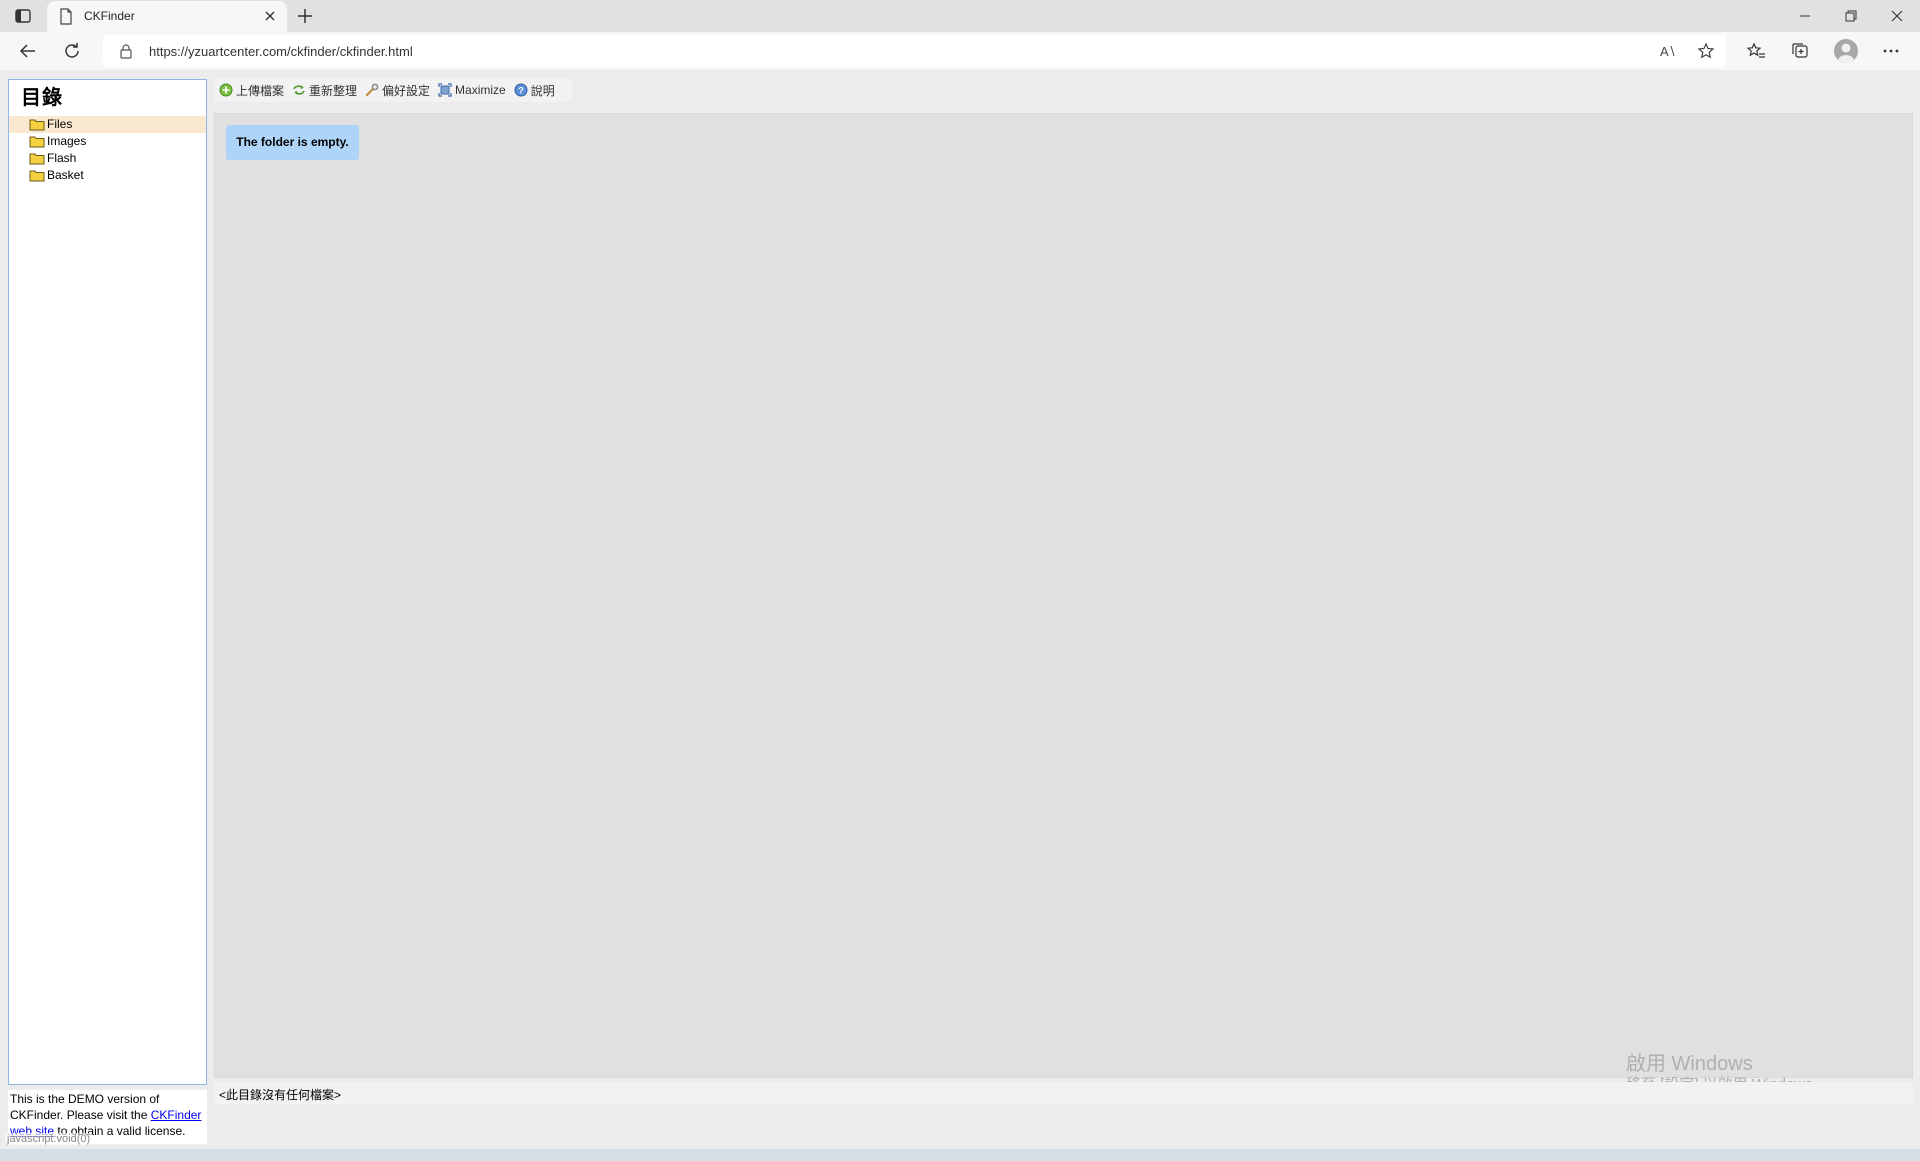  I want to click on refresh-arrows-icon, so click(299, 90).